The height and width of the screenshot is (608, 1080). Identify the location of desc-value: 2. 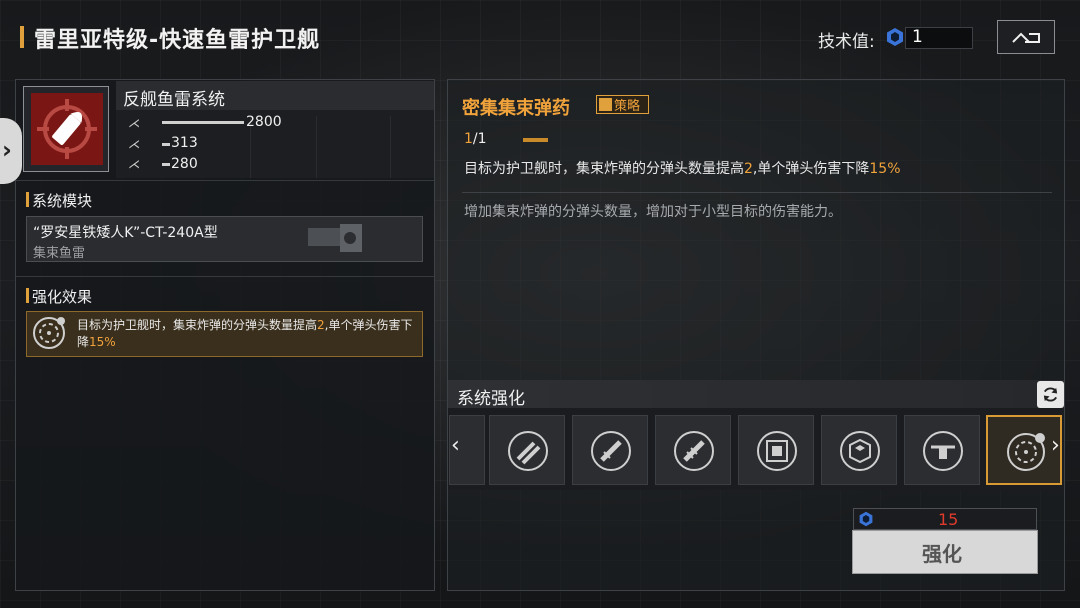
(748, 169).